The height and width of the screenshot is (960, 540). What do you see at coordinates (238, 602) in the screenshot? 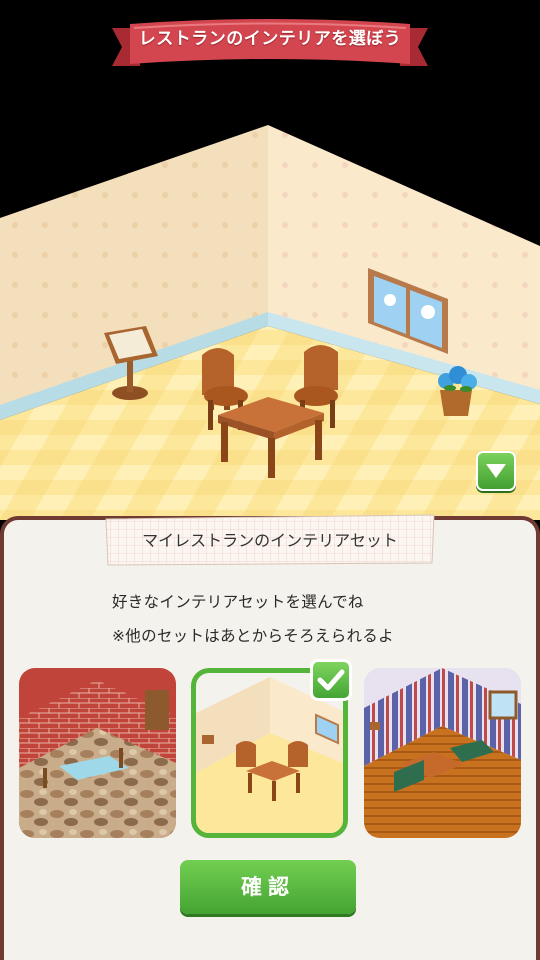
I see `description-line-1: 好きなインテリアセットを選んでね` at bounding box center [238, 602].